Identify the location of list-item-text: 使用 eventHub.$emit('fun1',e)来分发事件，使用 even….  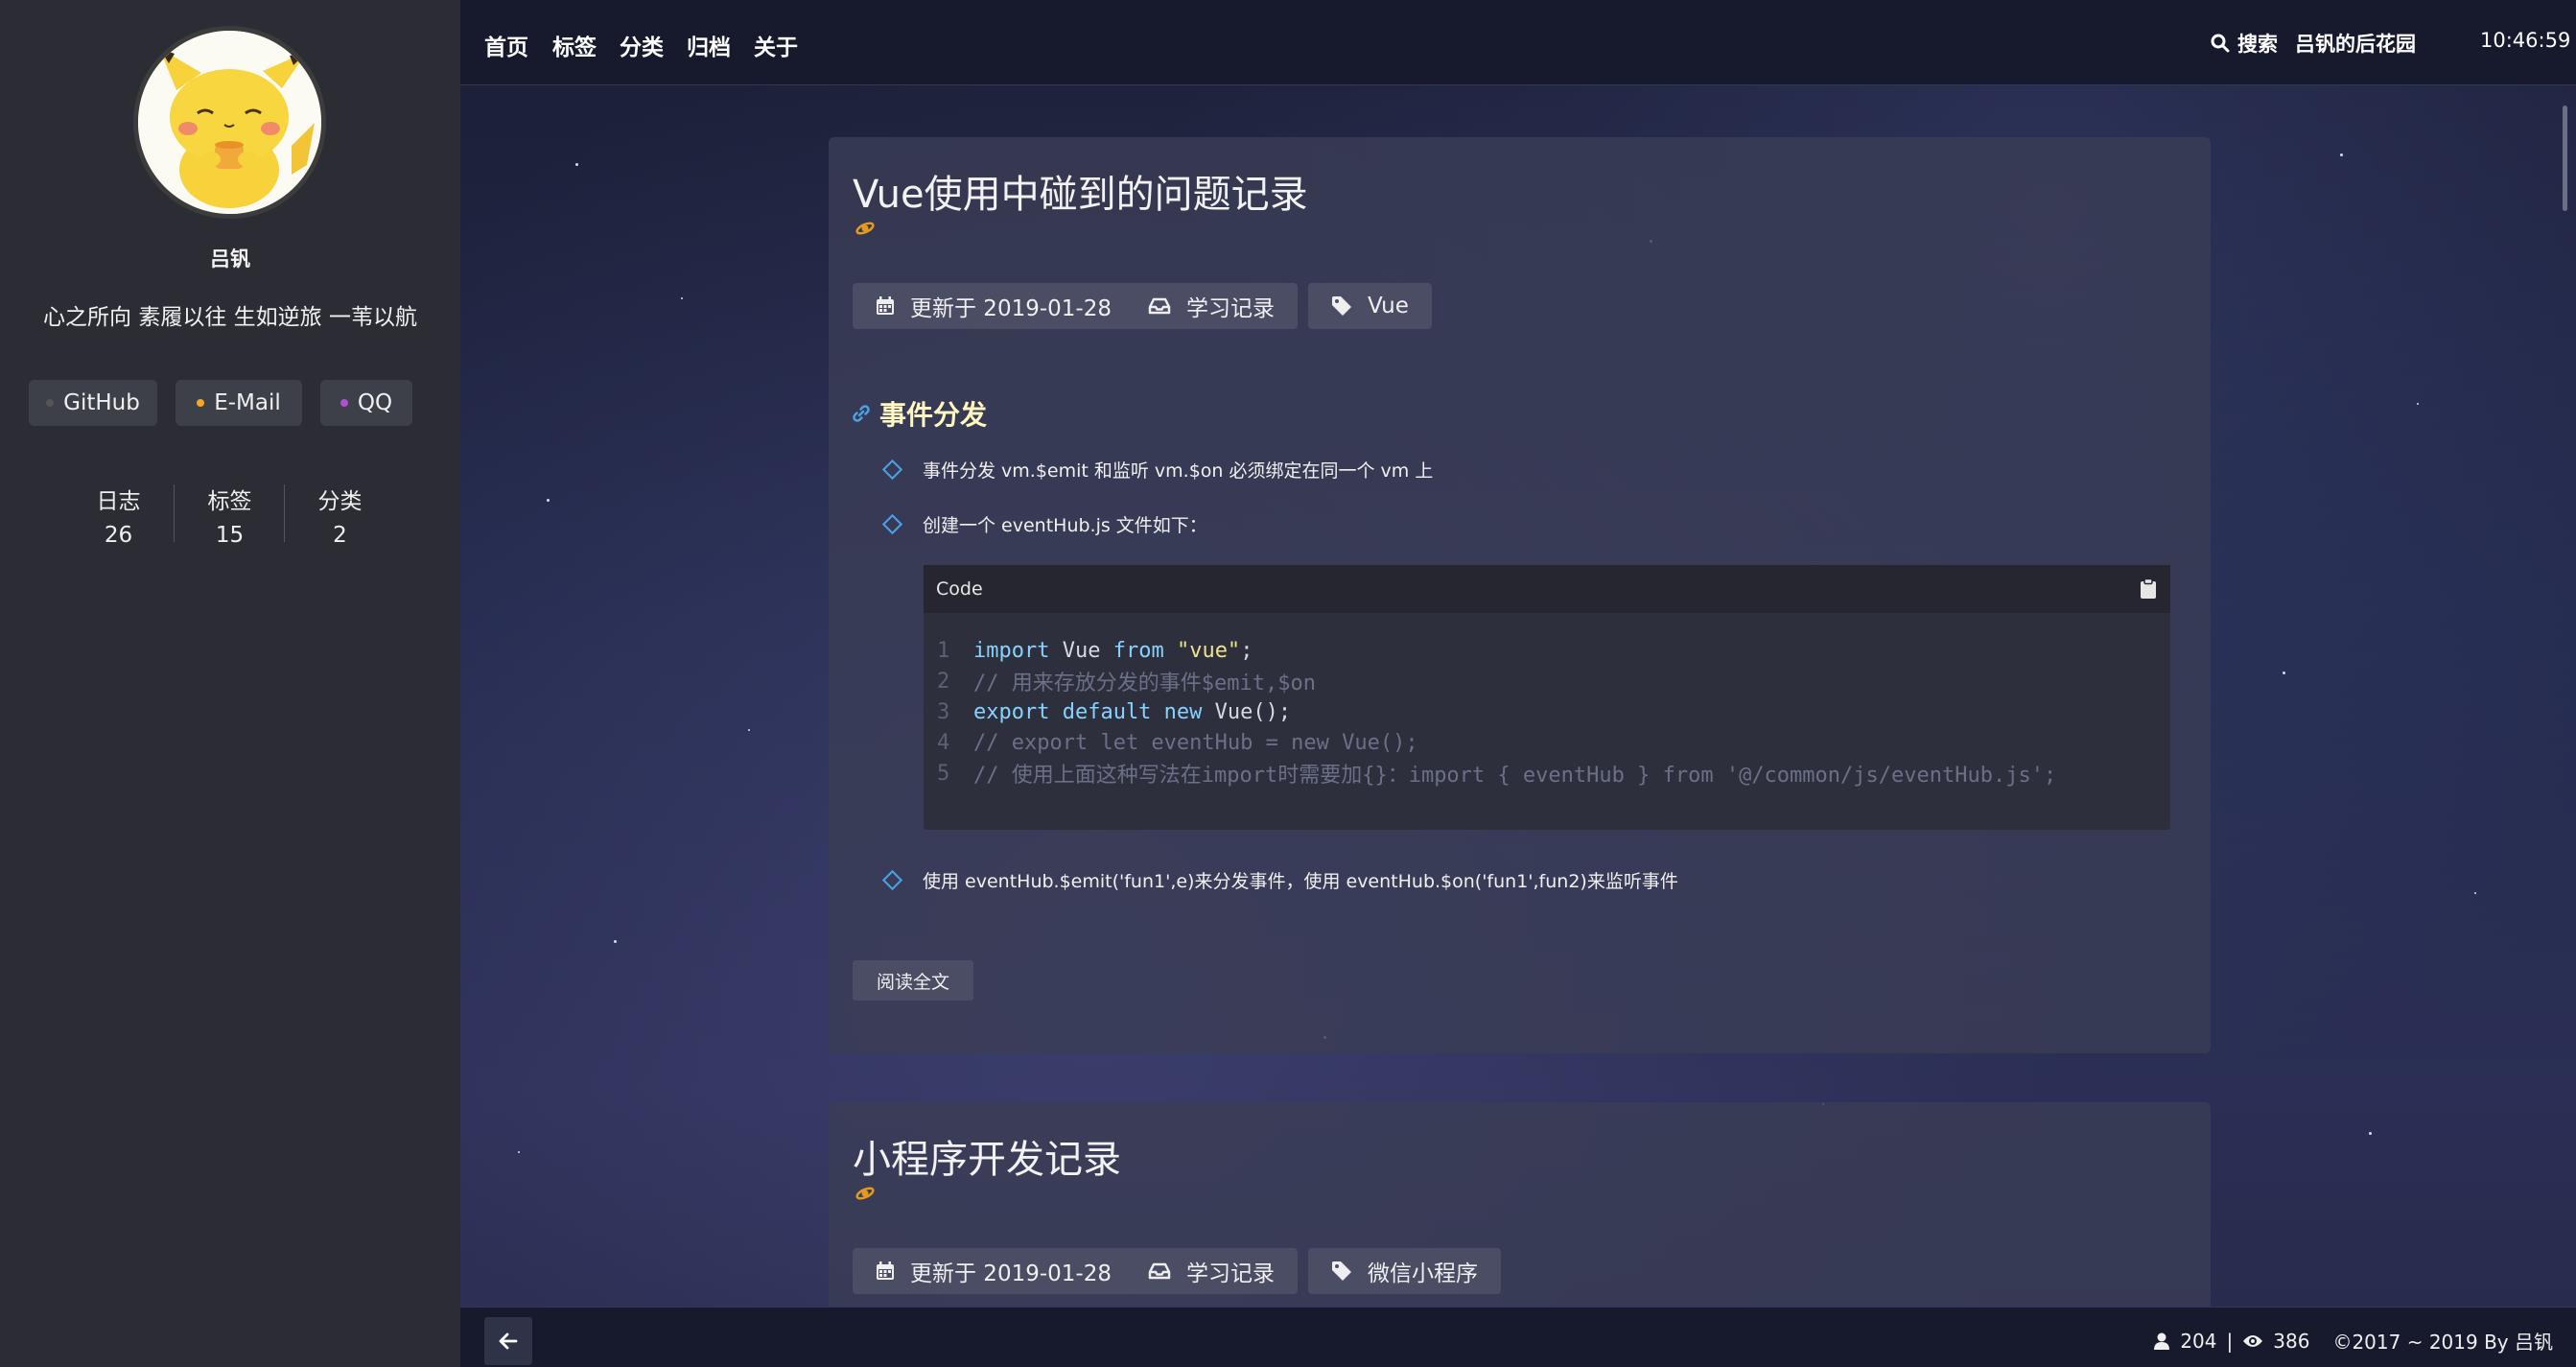
(1300, 881).